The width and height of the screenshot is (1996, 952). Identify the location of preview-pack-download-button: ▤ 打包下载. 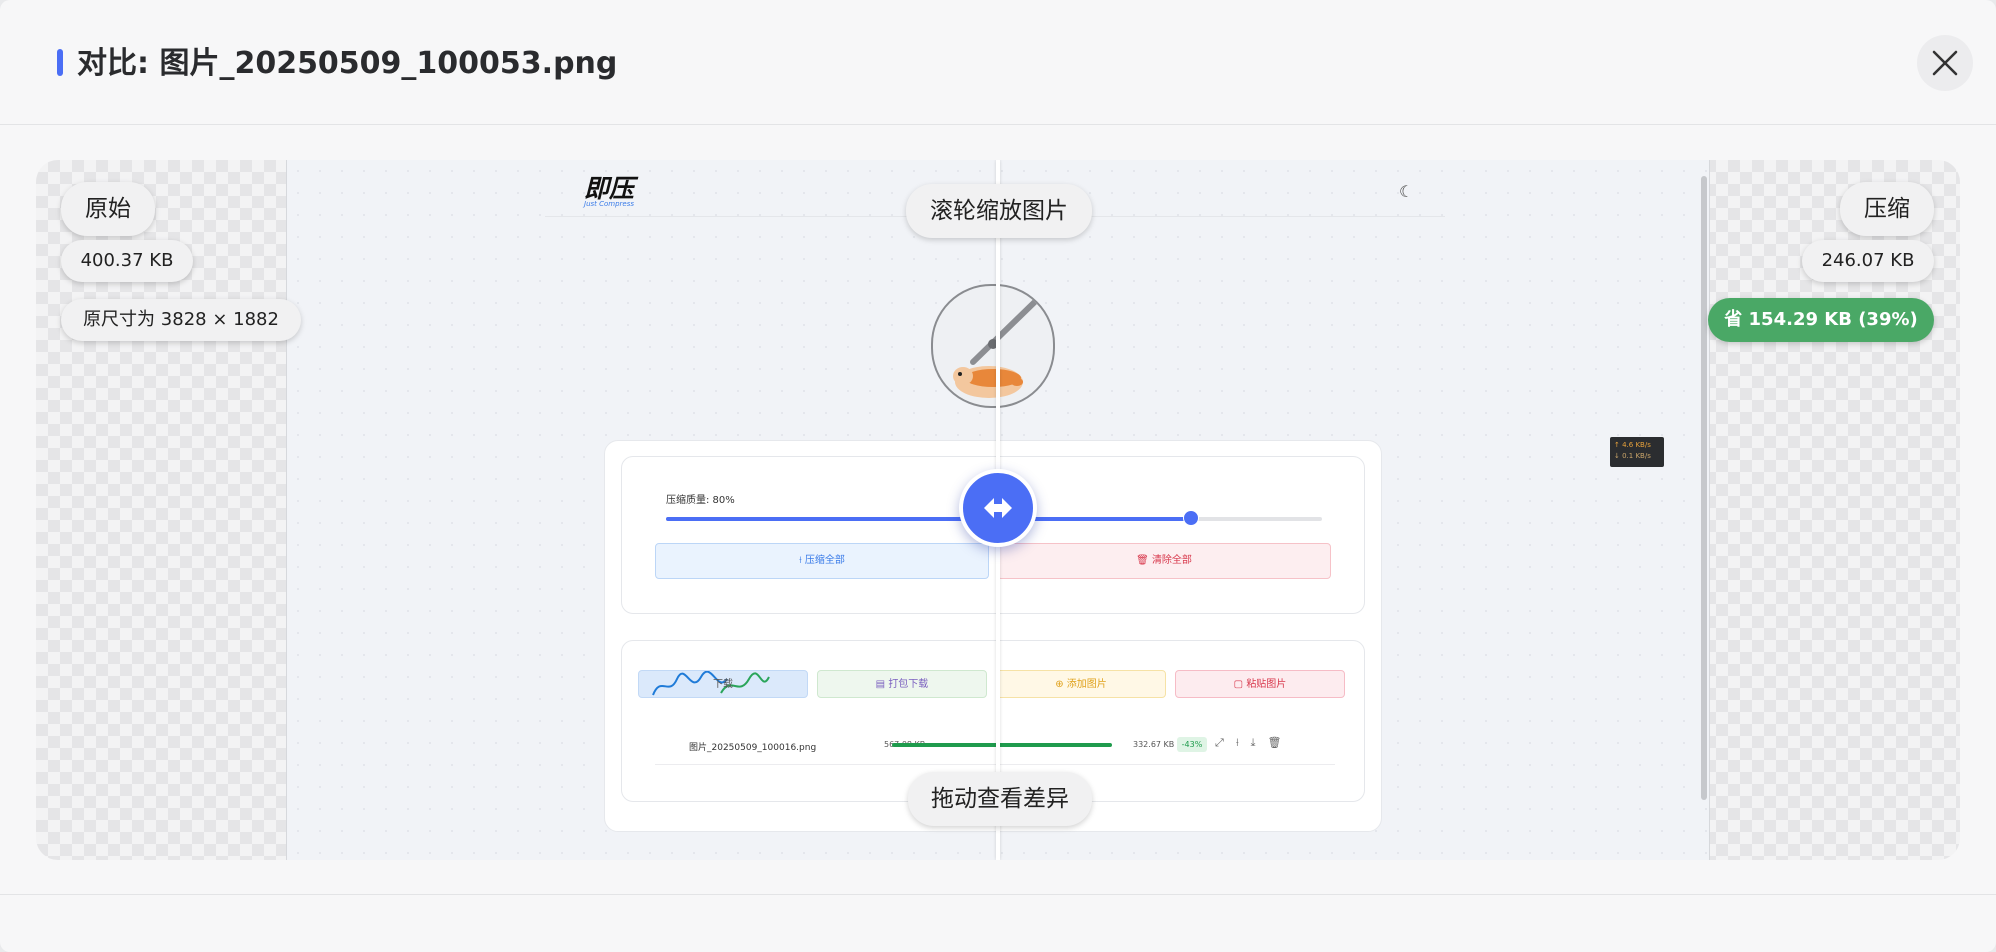
(902, 684).